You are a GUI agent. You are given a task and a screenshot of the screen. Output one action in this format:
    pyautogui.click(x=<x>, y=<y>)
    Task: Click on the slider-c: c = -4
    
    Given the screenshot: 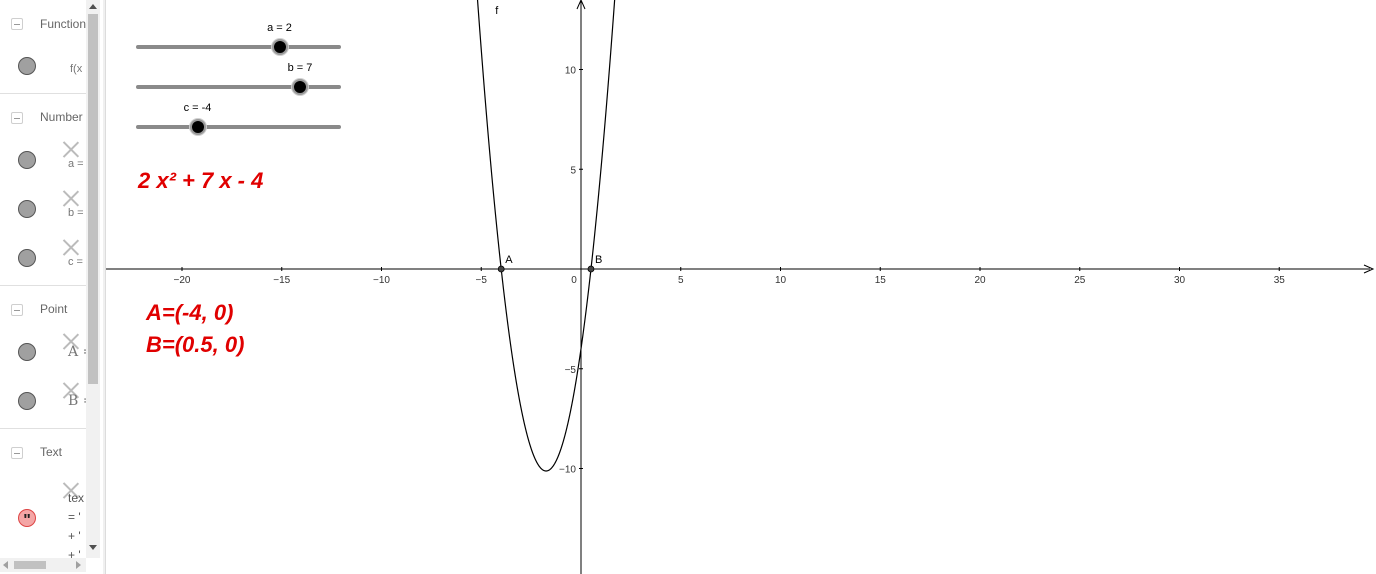 What is the action you would take?
    pyautogui.click(x=239, y=119)
    